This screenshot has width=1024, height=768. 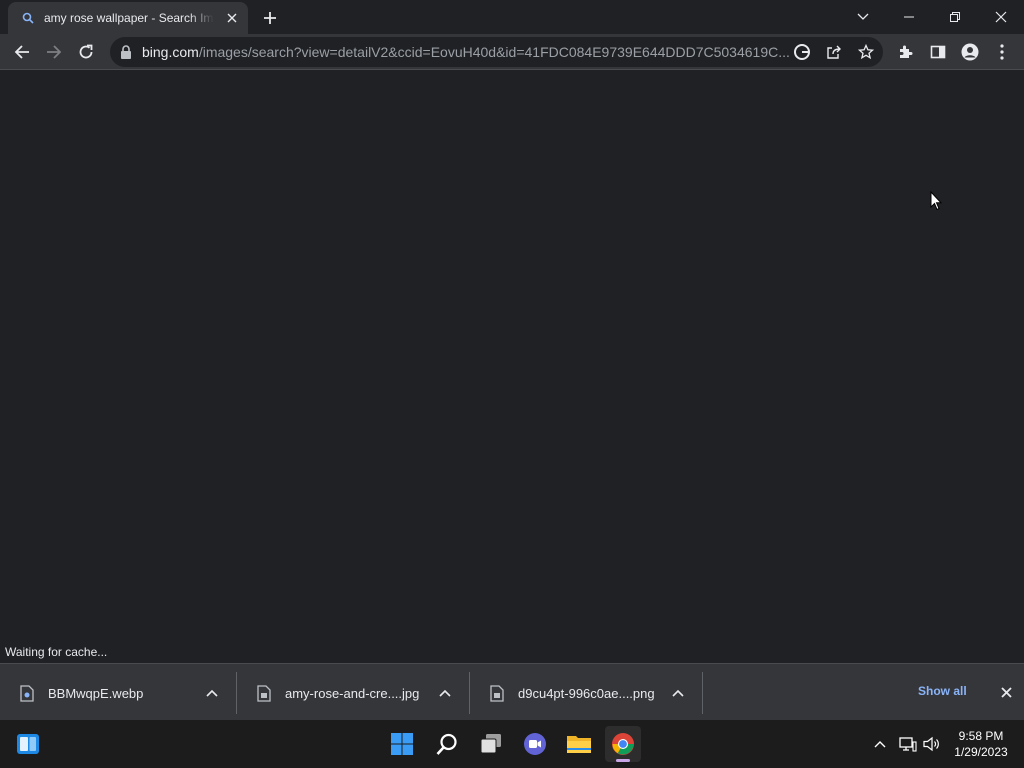 I want to click on tab-active: amy rose wallpaper - Search Images, so click(x=128, y=18).